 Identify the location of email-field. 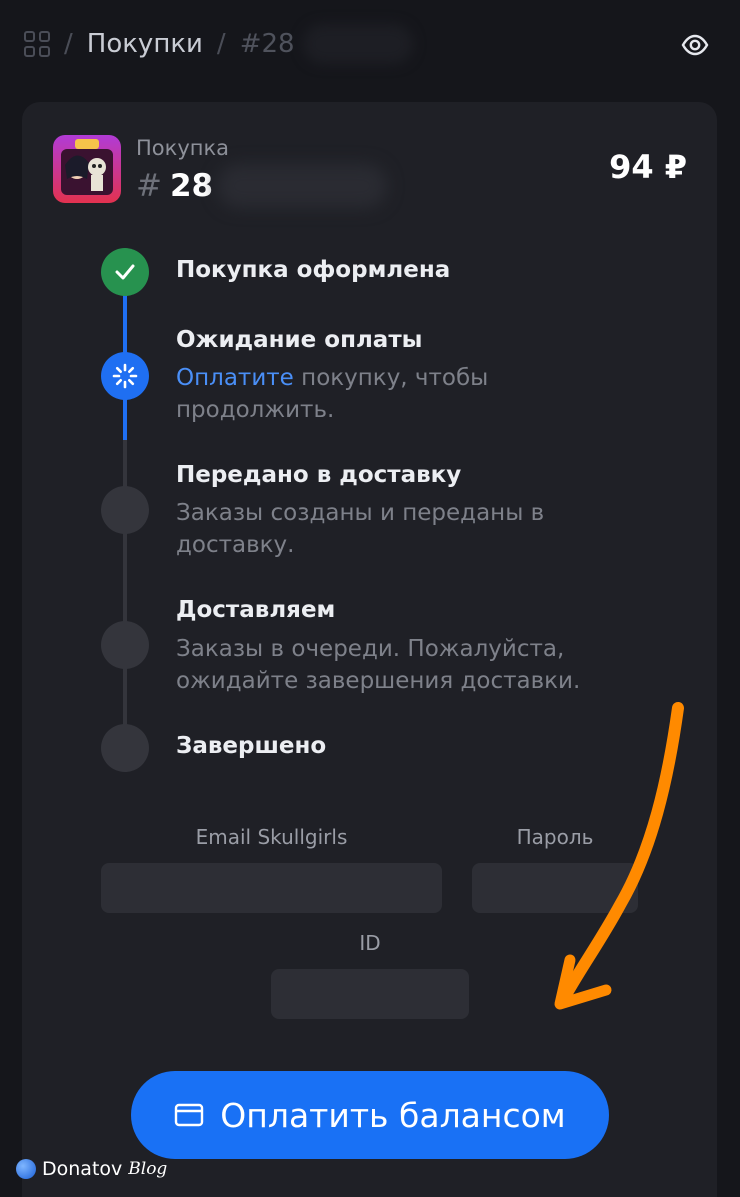
(271, 888).